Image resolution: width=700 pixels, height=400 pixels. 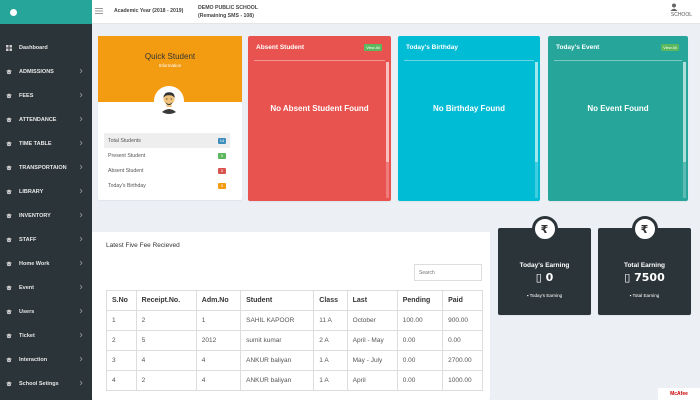 What do you see at coordinates (13, 12) in the screenshot?
I see `logo-mark` at bounding box center [13, 12].